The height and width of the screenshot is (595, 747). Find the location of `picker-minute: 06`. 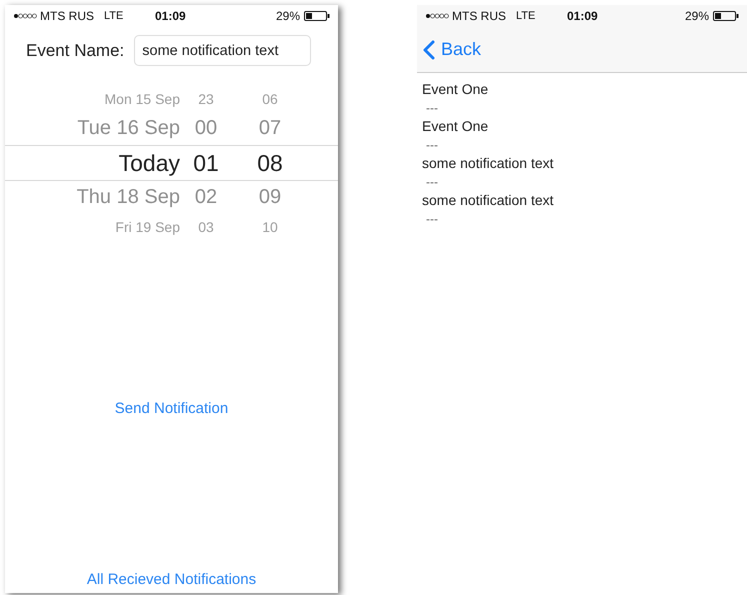

picker-minute: 06 is located at coordinates (270, 99).